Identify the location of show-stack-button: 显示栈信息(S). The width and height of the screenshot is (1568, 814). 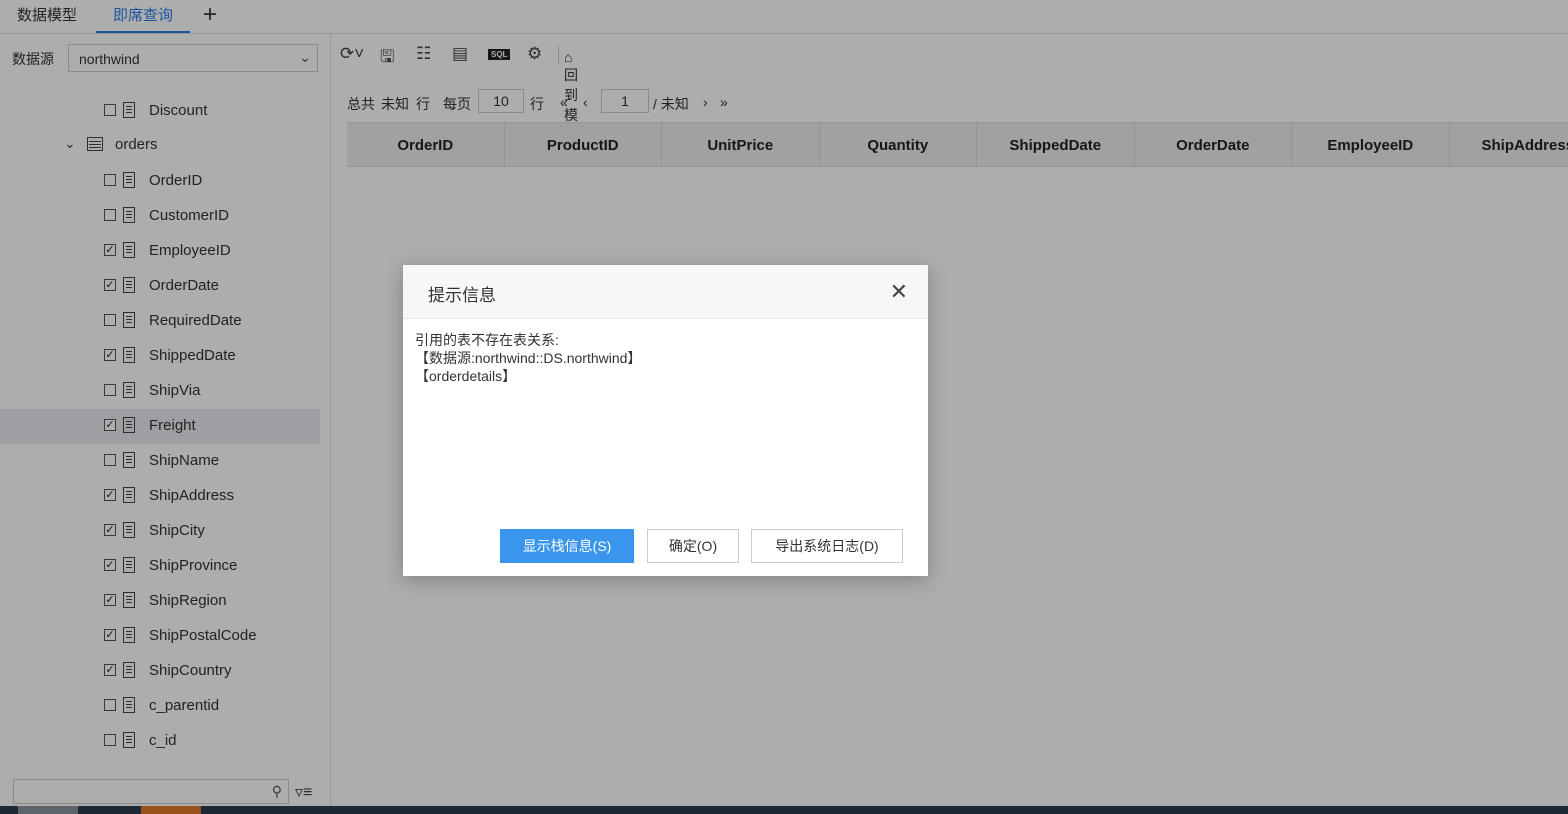
(567, 546).